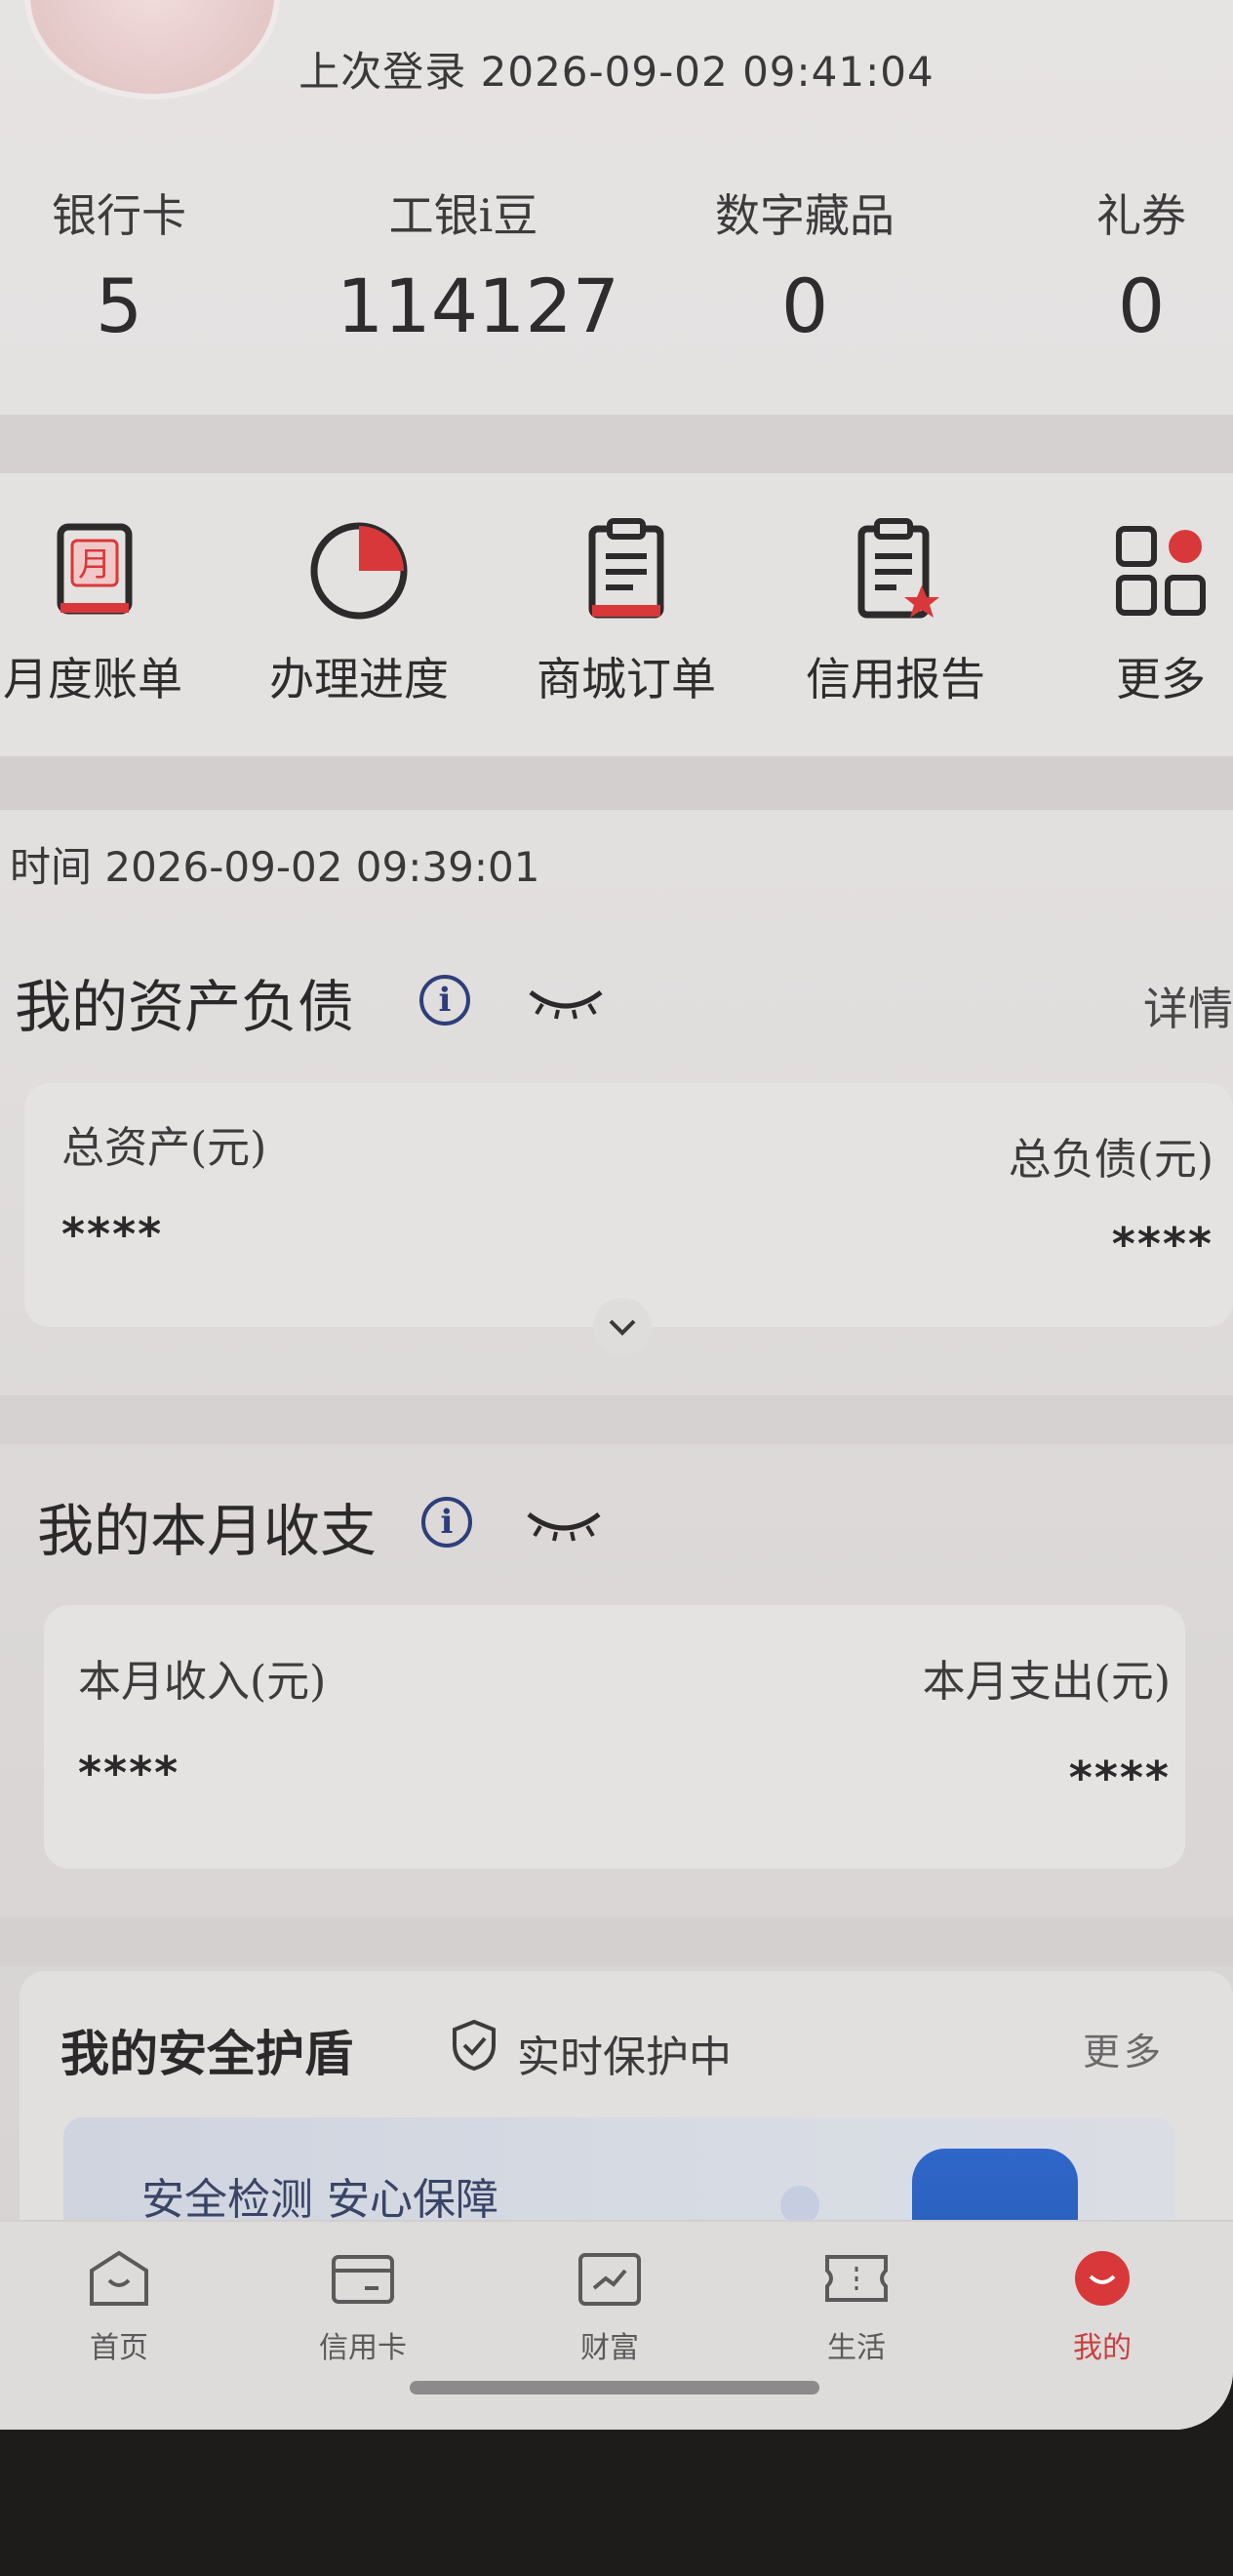  Describe the element at coordinates (895, 679) in the screenshot. I see `quick-action-label: 信用报告` at that location.